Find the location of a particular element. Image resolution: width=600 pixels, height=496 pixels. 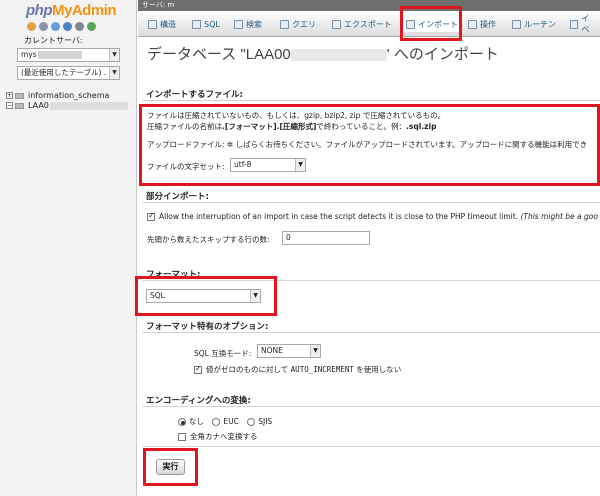

recent-tables-value: (最近使用したテーブル) . is located at coordinates (64, 72).